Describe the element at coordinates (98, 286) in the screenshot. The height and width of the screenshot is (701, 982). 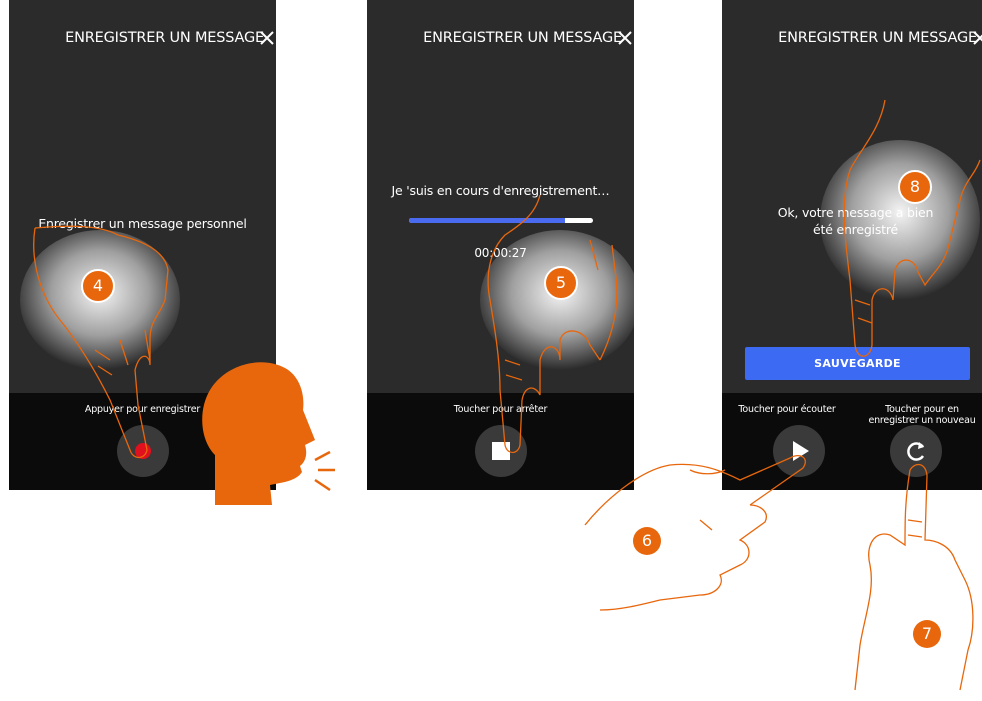
I see `step-4-callout: 4` at that location.